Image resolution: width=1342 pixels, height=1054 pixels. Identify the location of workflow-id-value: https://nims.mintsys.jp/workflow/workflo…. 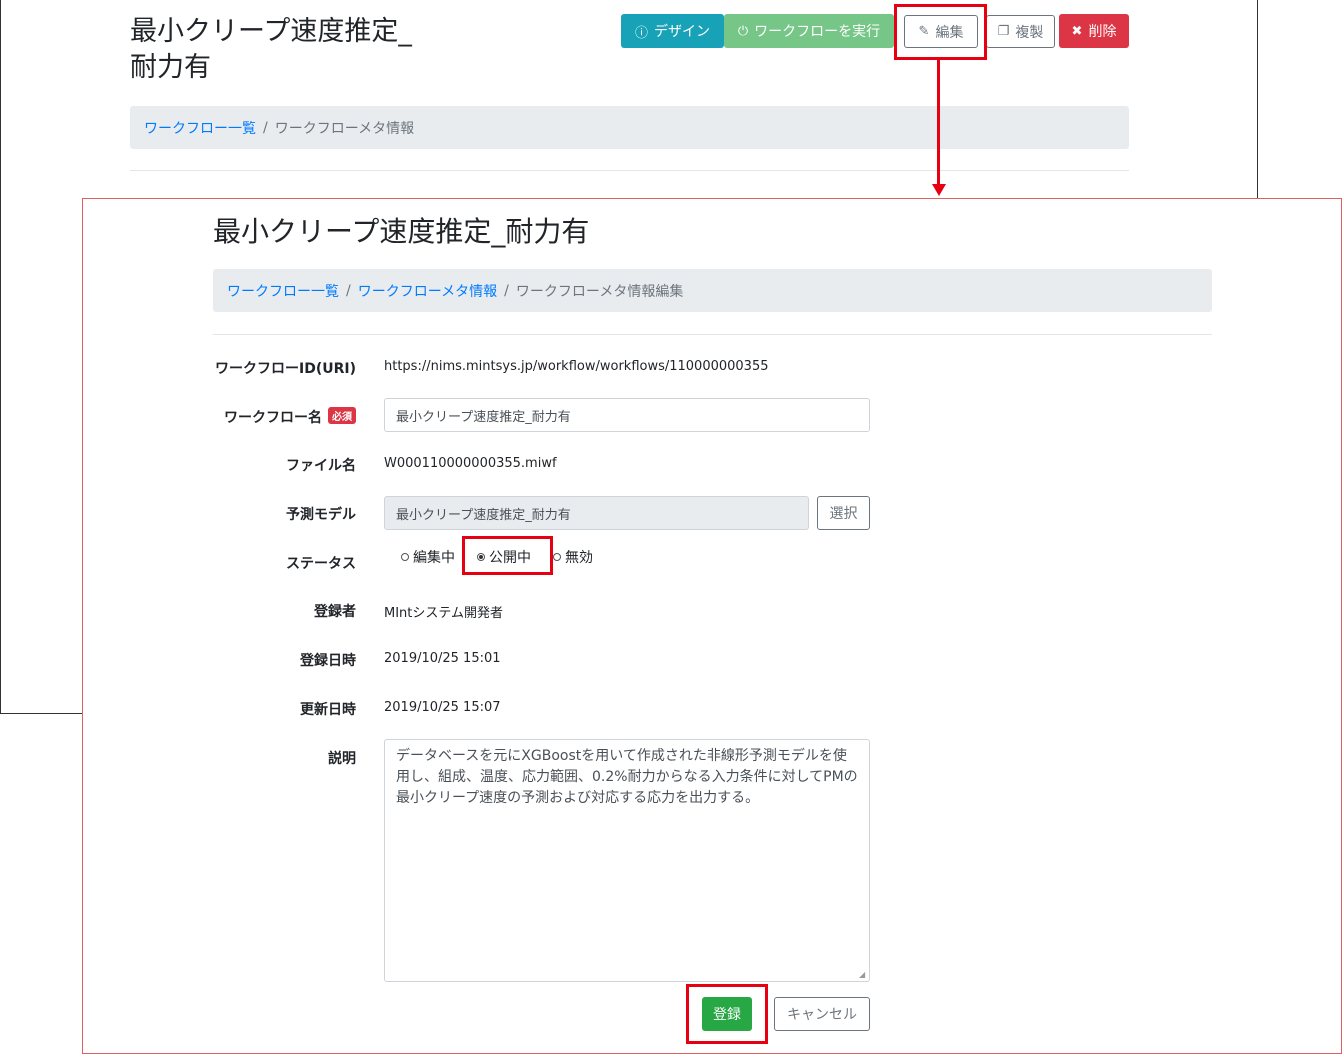
(576, 366).